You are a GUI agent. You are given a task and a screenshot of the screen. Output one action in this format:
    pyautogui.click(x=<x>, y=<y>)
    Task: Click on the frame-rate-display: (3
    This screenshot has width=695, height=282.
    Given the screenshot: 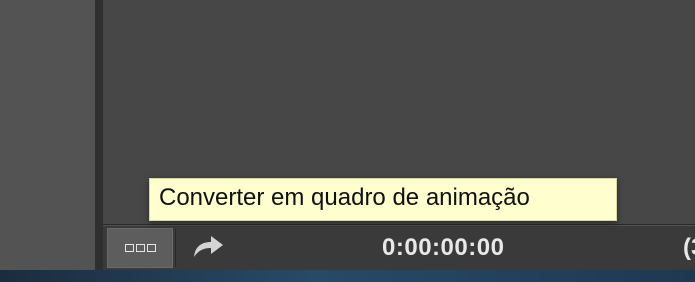 What is the action you would take?
    pyautogui.click(x=689, y=247)
    